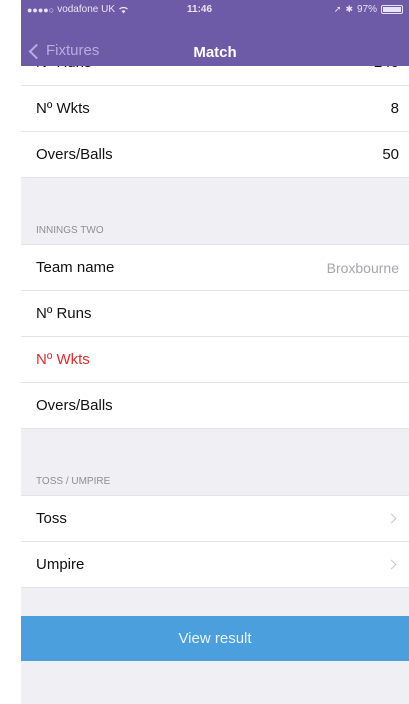  What do you see at coordinates (41, 9) in the screenshot?
I see `signal-strength-icon: ●●●●○` at bounding box center [41, 9].